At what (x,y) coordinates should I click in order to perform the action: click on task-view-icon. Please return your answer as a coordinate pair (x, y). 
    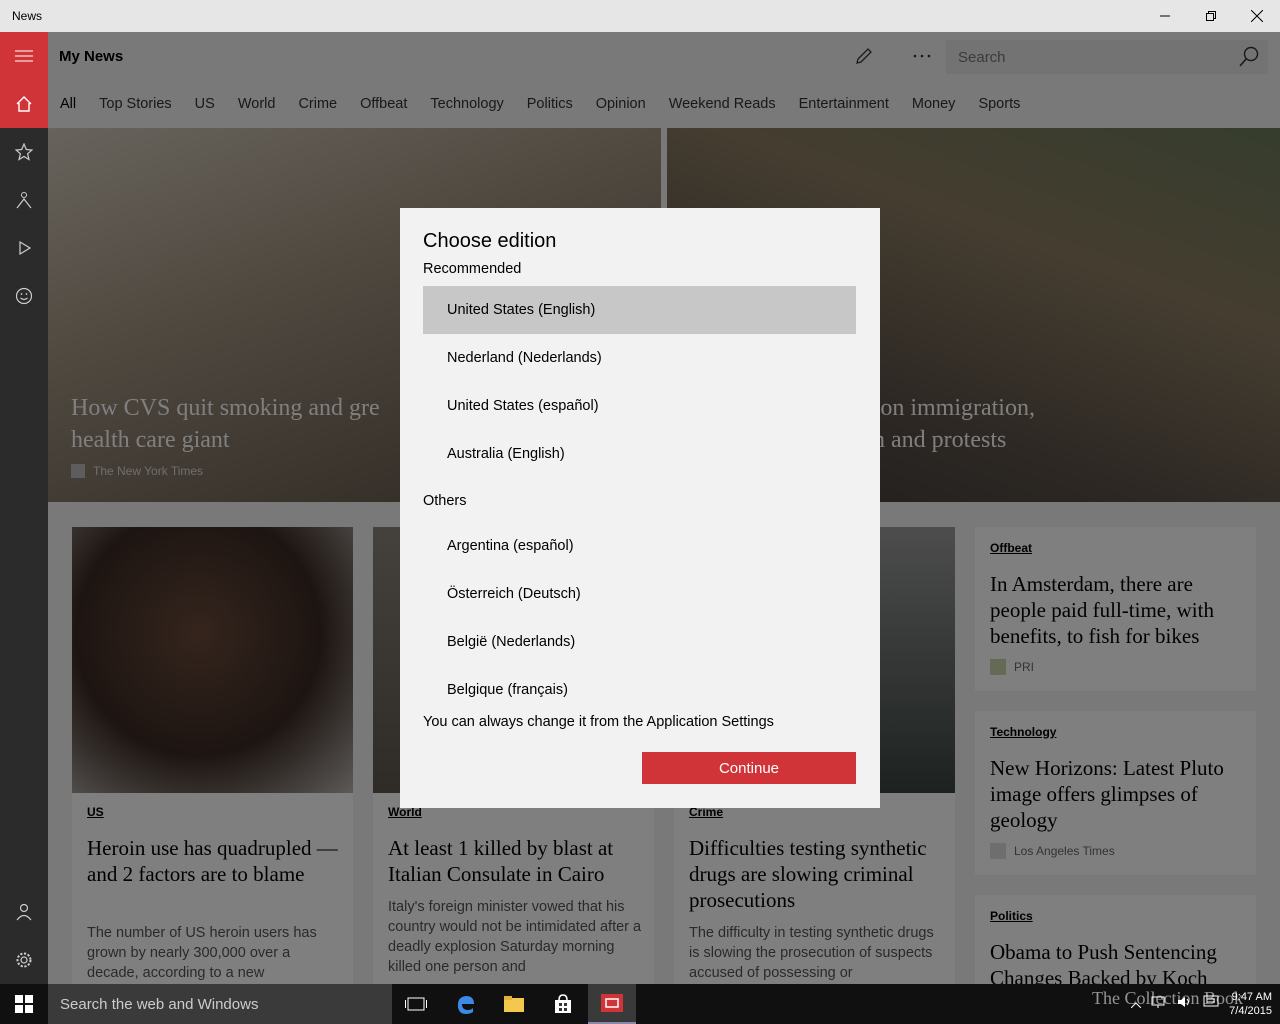
    Looking at the image, I should click on (416, 1004).